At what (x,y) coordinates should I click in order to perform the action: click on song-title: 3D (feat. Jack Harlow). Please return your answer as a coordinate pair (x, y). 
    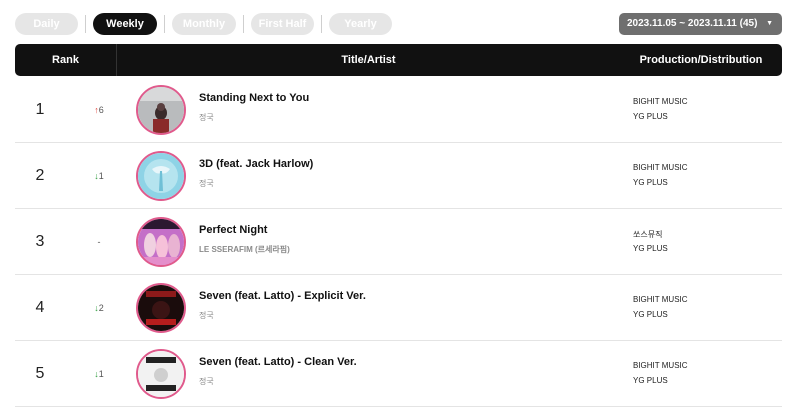
    Looking at the image, I should click on (256, 164).